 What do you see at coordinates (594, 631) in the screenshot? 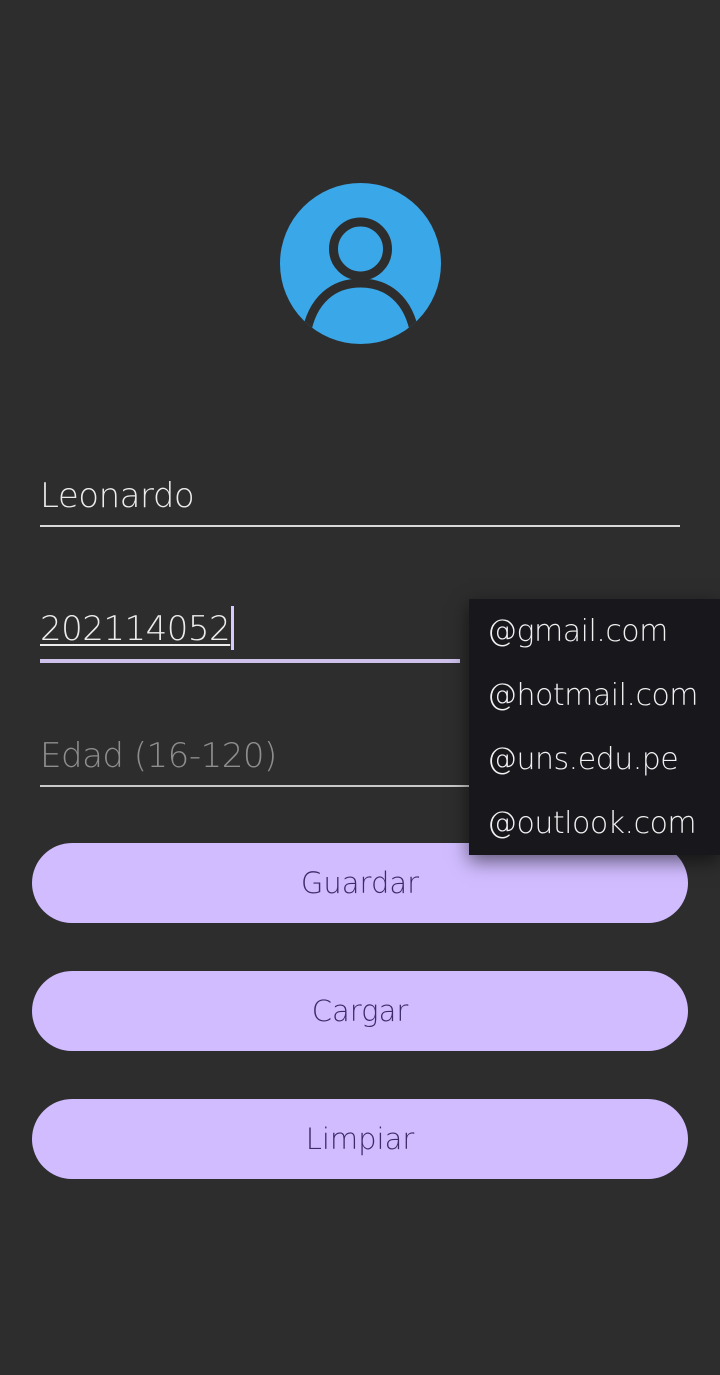
I see `dropdown-item-gmail: @gmail.com` at bounding box center [594, 631].